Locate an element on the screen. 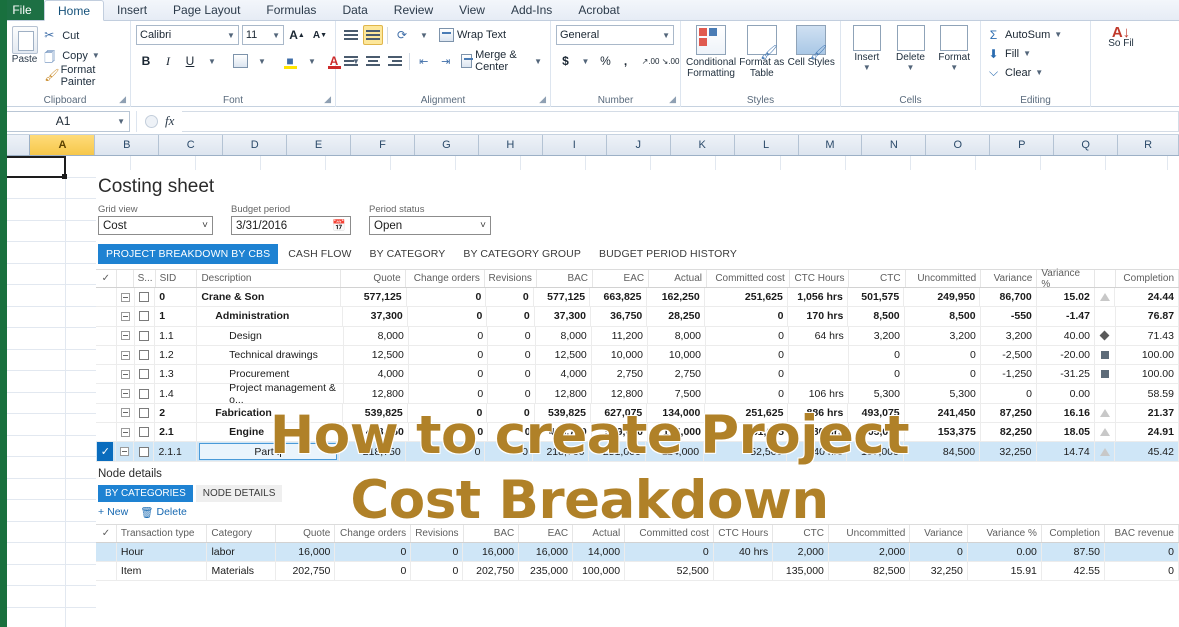  column-header-n: N is located at coordinates (894, 145).